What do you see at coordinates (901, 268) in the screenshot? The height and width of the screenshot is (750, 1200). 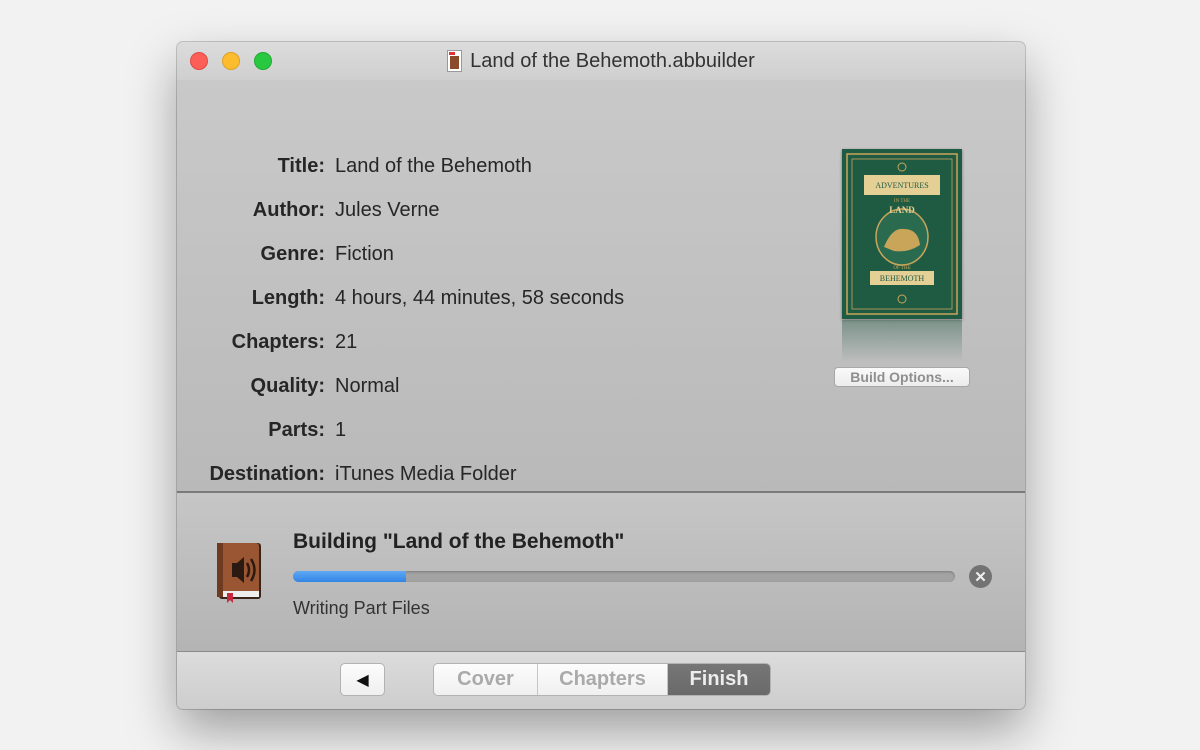 I see `cover-text: OF THE` at bounding box center [901, 268].